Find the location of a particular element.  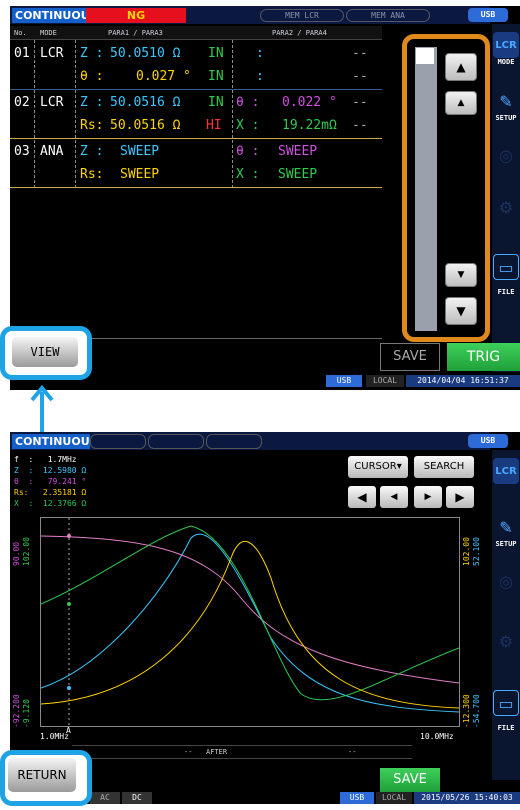

row-no: 01 is located at coordinates (22, 53).